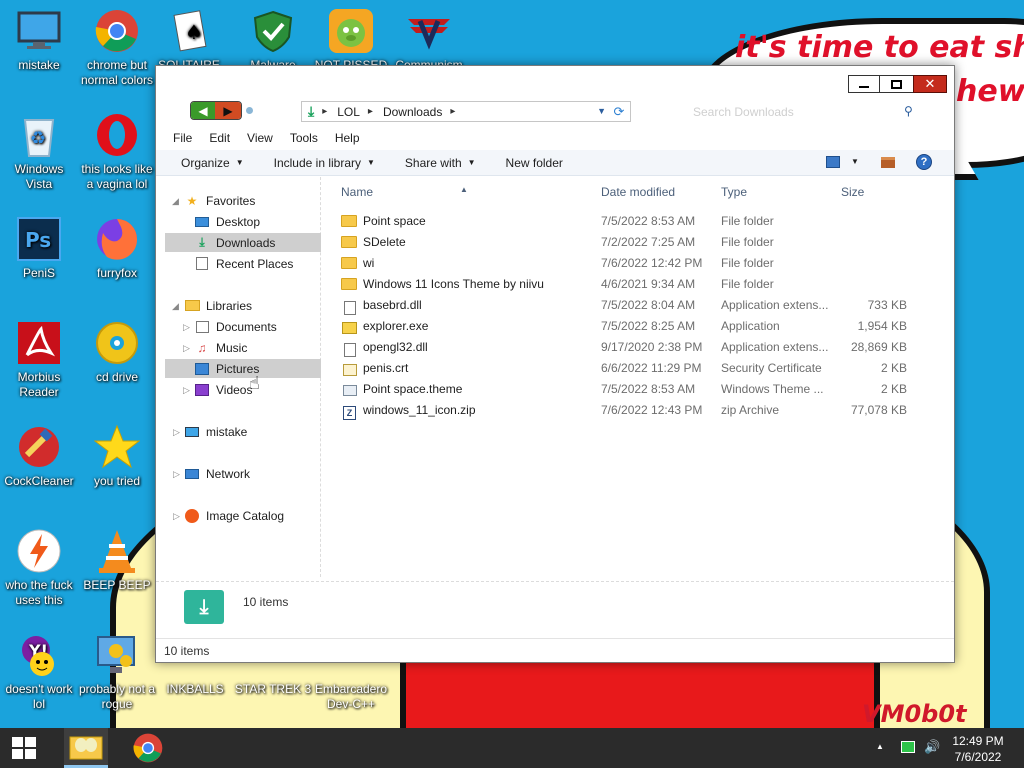 The height and width of the screenshot is (768, 1024). What do you see at coordinates (440, 163) in the screenshot?
I see `share-with-button: Share with ▼` at bounding box center [440, 163].